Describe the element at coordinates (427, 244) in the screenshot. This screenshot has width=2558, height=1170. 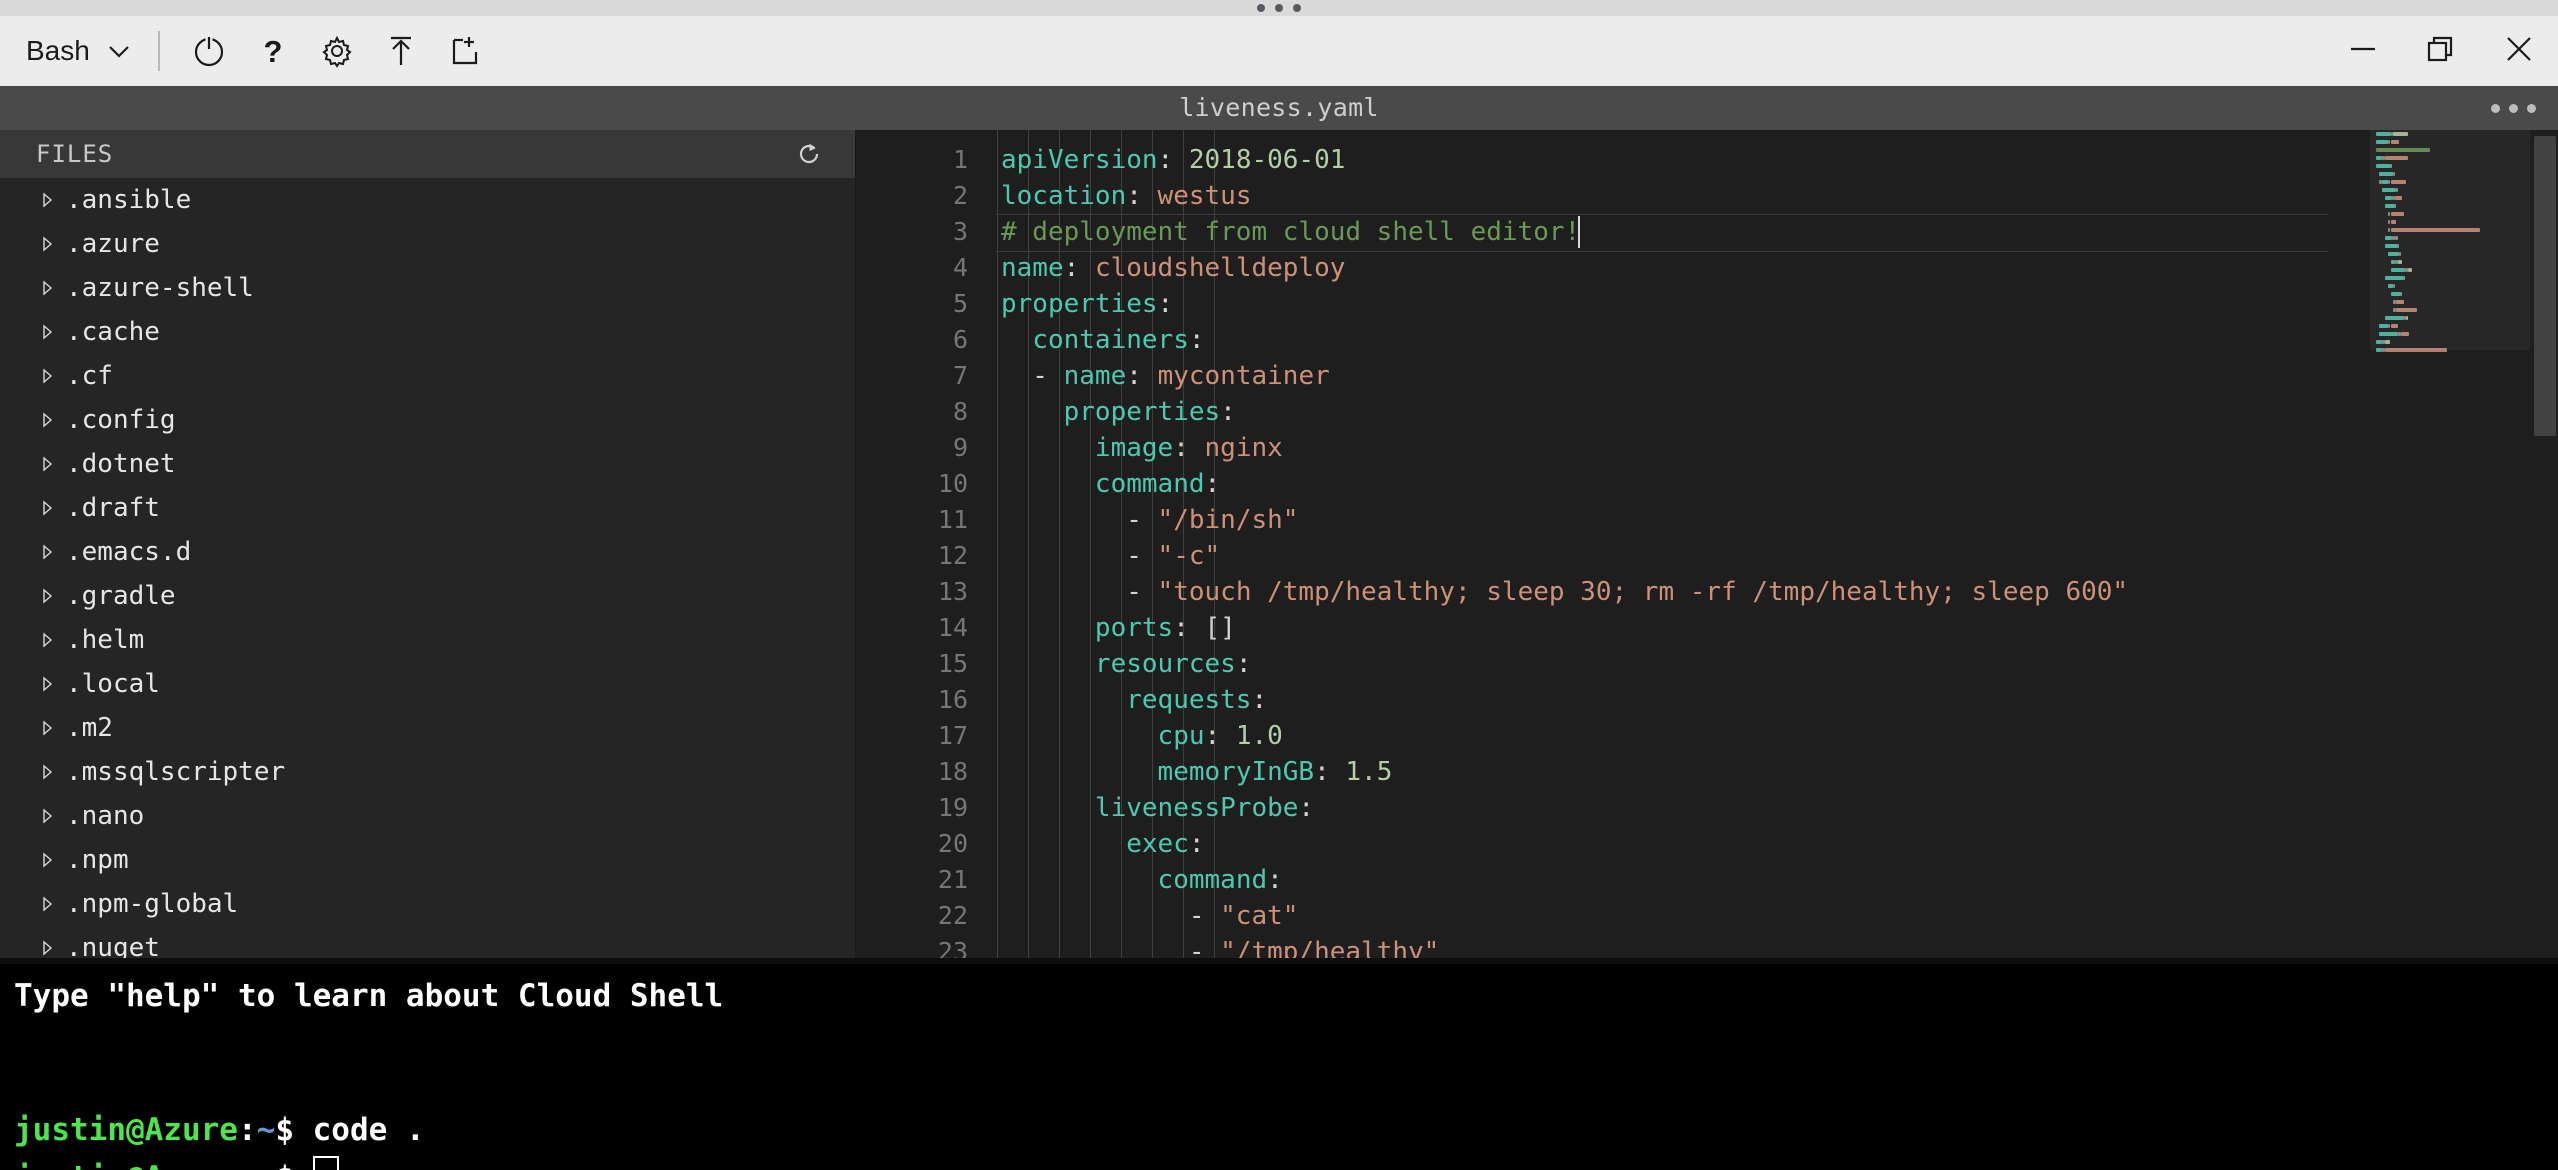
I see `file-tree-item: .azure` at that location.